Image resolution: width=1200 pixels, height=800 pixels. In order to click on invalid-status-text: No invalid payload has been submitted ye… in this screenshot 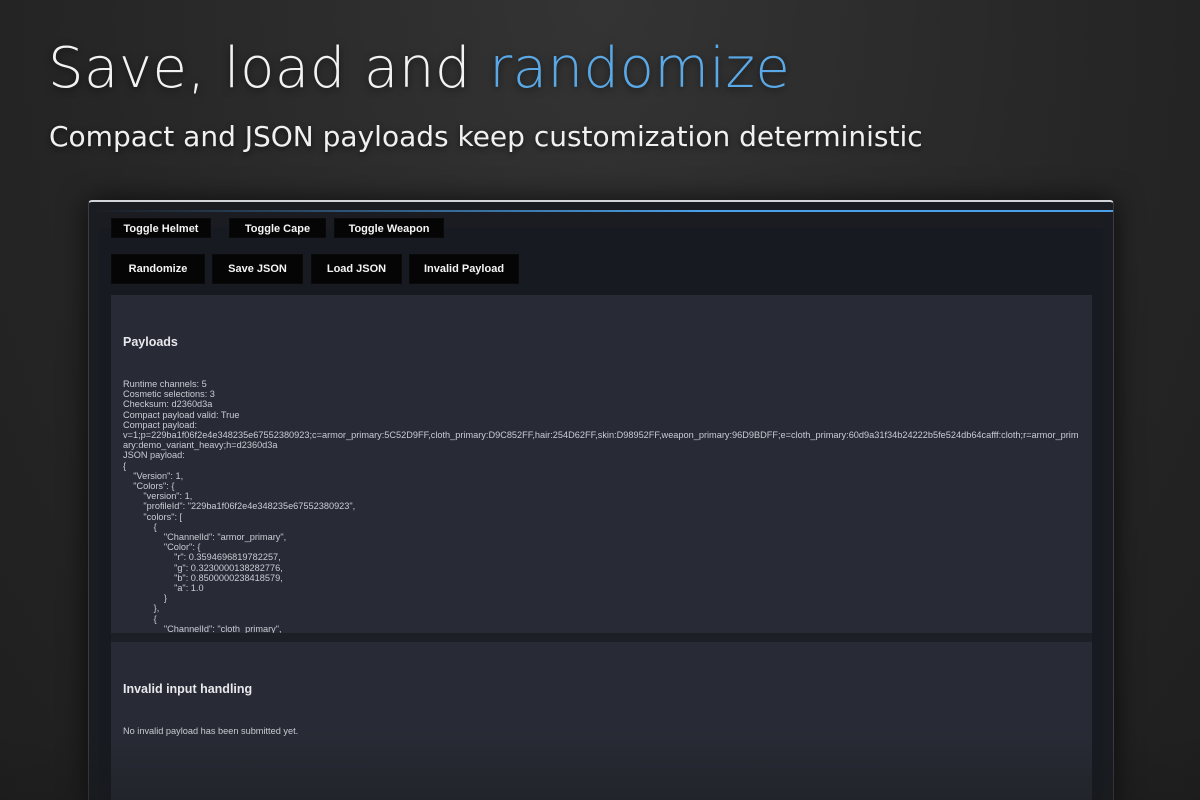, I will do `click(211, 731)`.